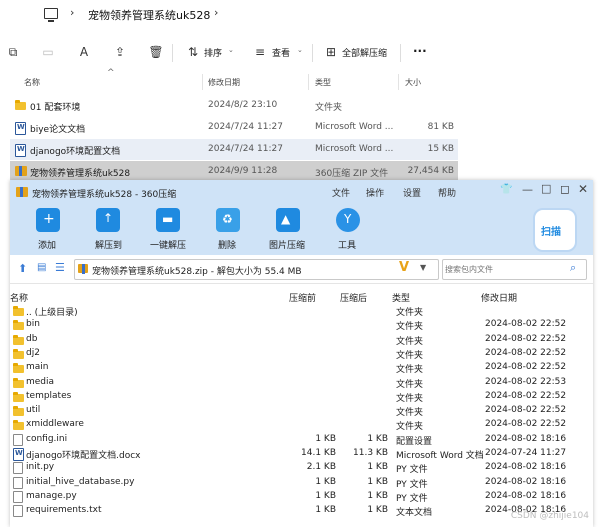 The height and width of the screenshot is (527, 600). What do you see at coordinates (18, 496) in the screenshot?
I see `file-icon` at bounding box center [18, 496].